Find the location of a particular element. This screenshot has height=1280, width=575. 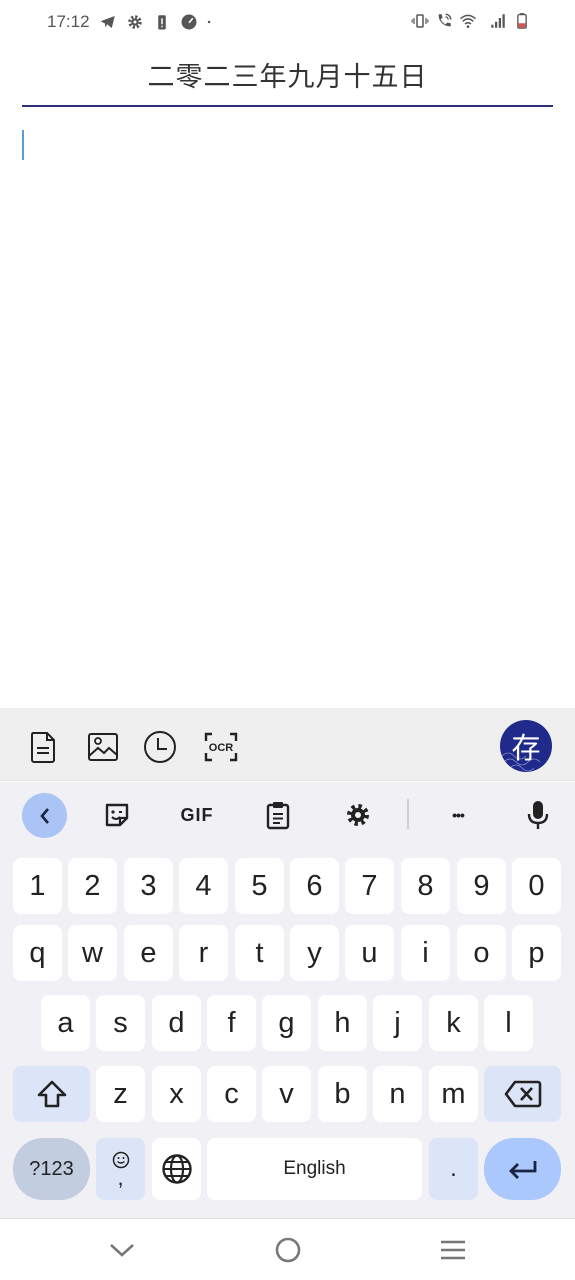

key-c: c is located at coordinates (231, 1094).